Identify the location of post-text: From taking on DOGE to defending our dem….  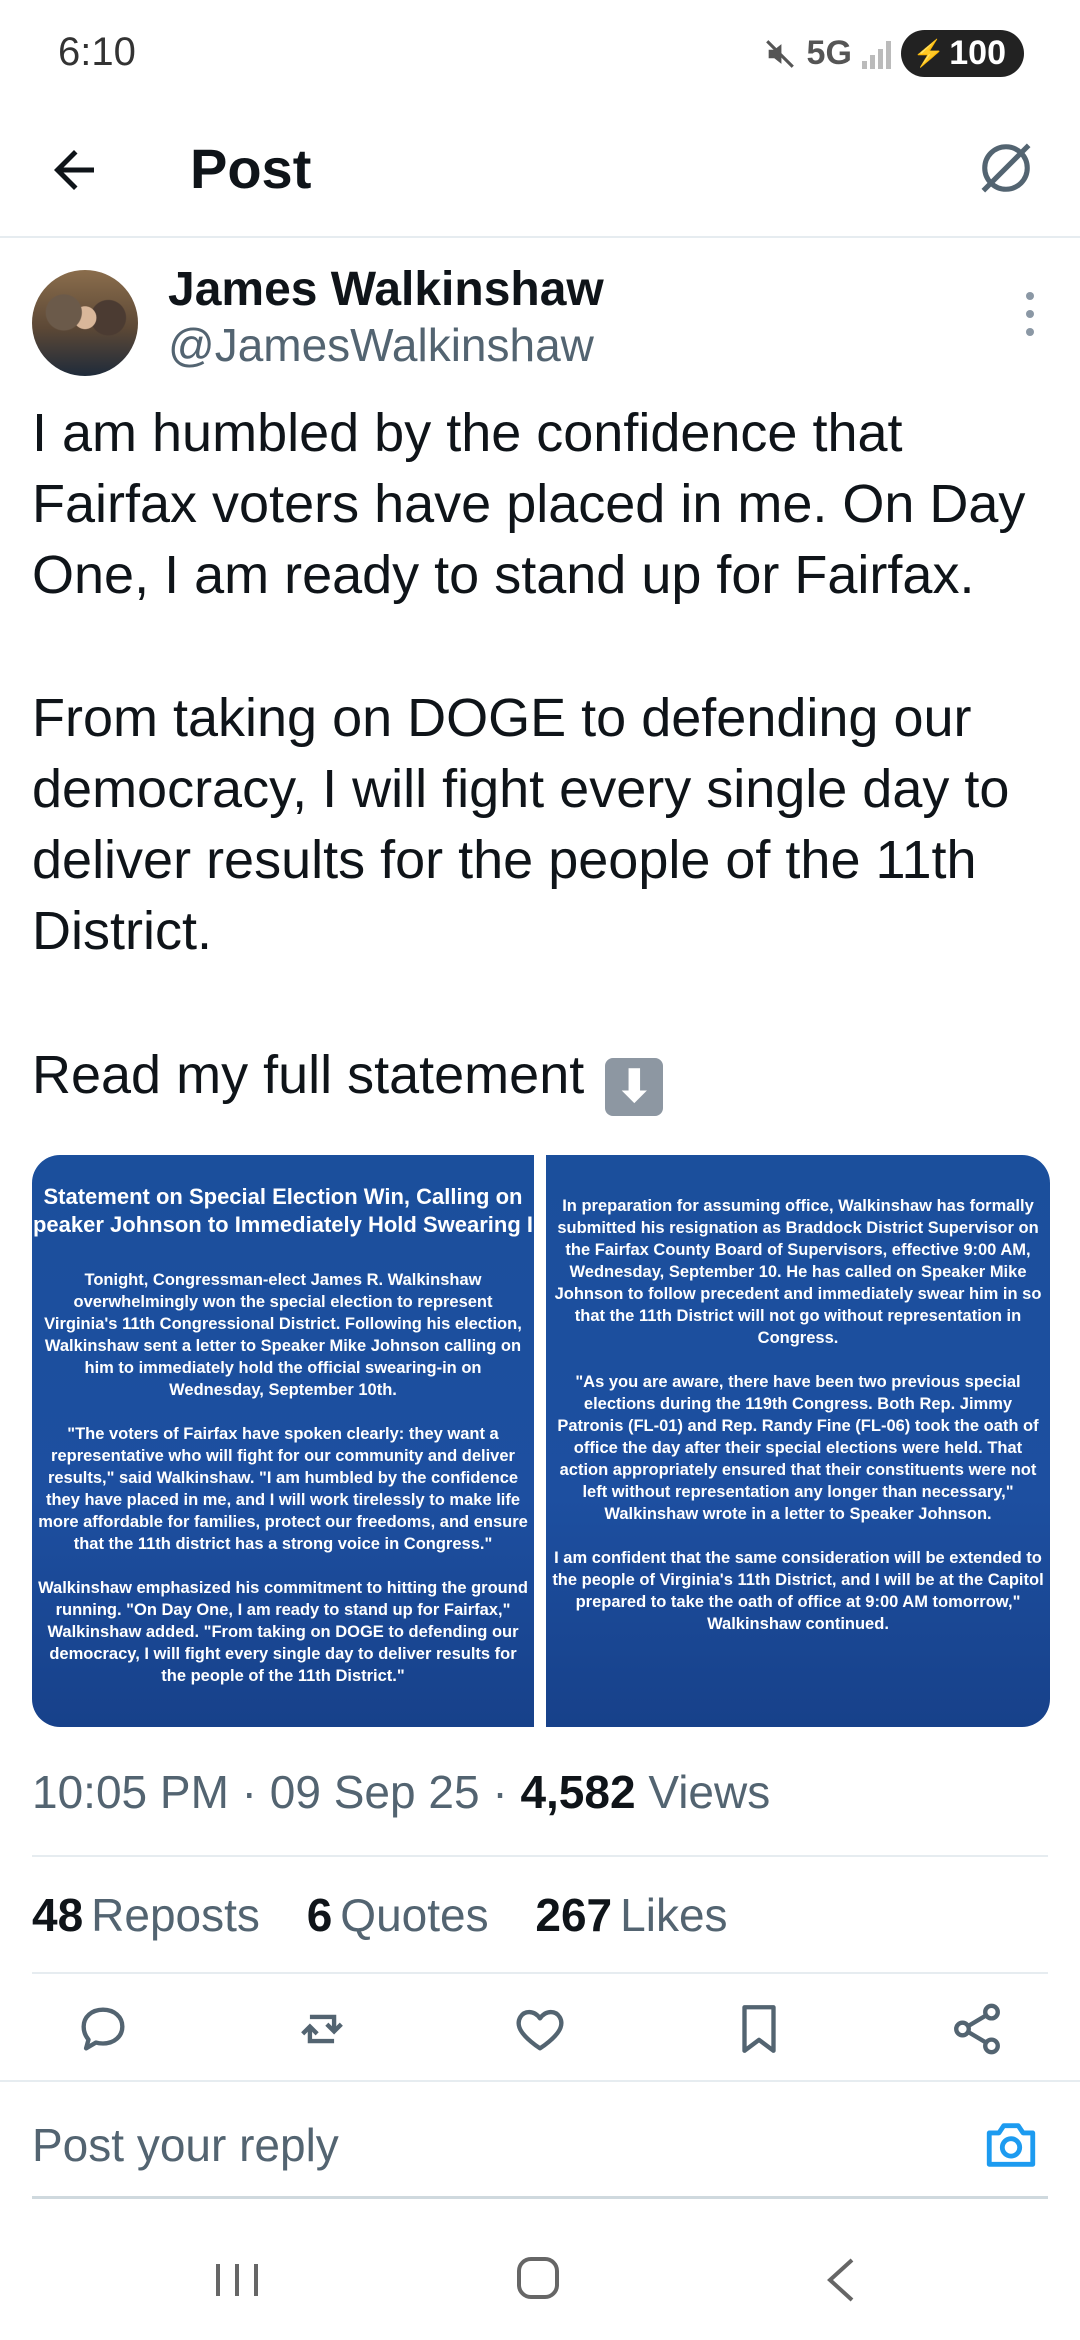
(521, 824).